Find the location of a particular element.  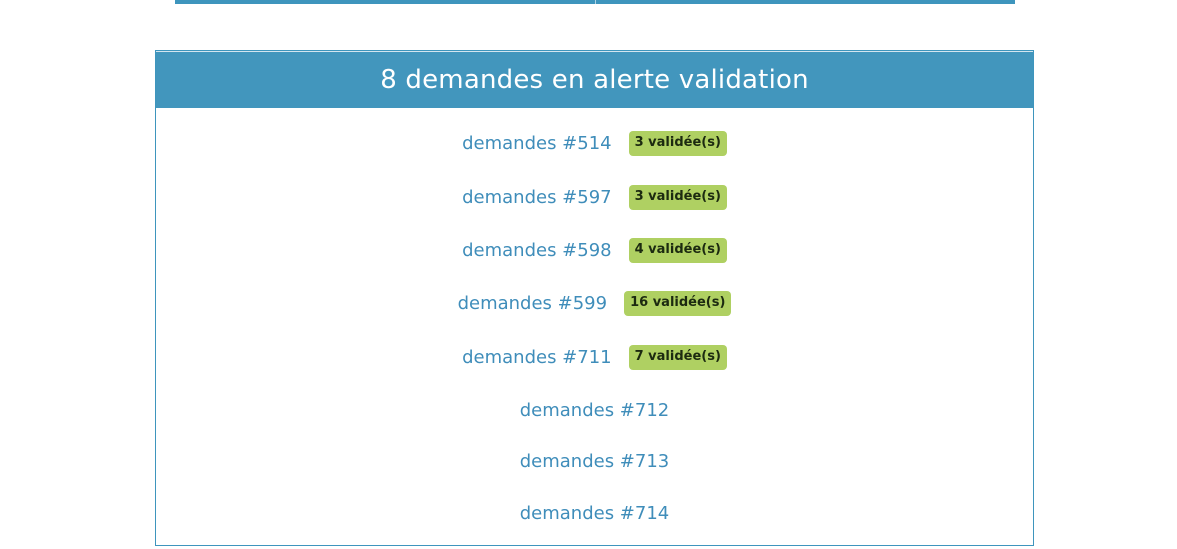

list-item: demandes #713 is located at coordinates (594, 461).